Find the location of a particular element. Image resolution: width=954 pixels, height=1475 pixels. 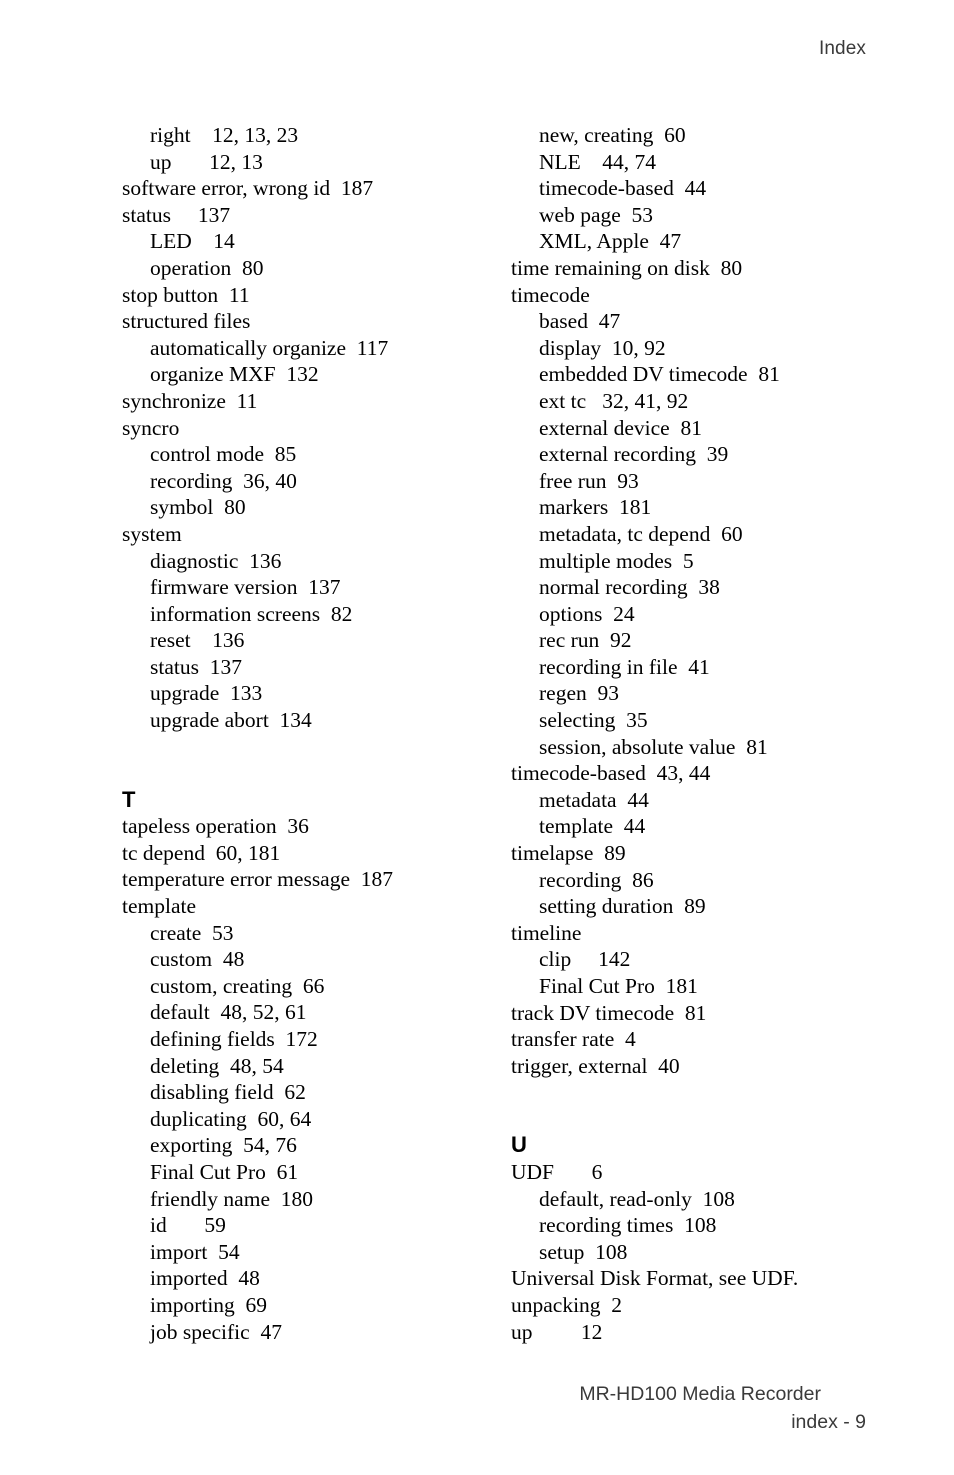

index-subentry: exporting 54, 76 is located at coordinates (223, 1145).